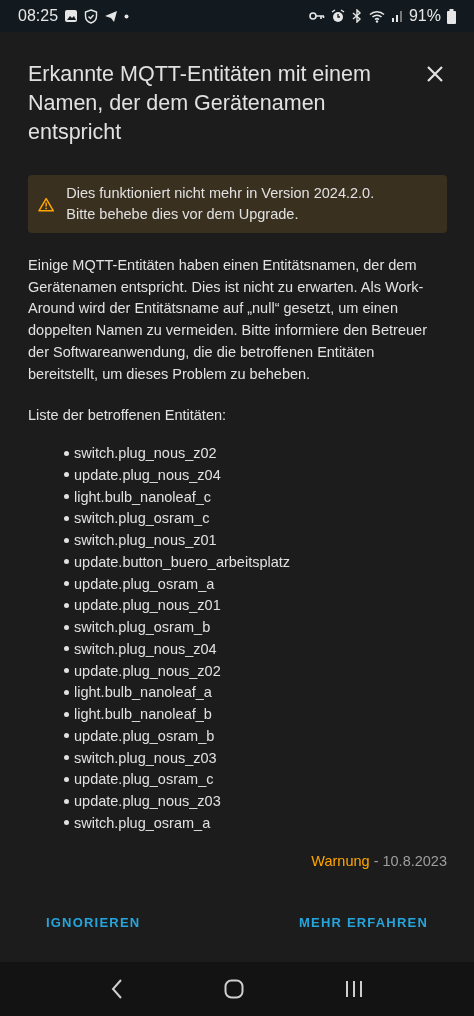  What do you see at coordinates (71, 16) in the screenshot?
I see `gallery-icon` at bounding box center [71, 16].